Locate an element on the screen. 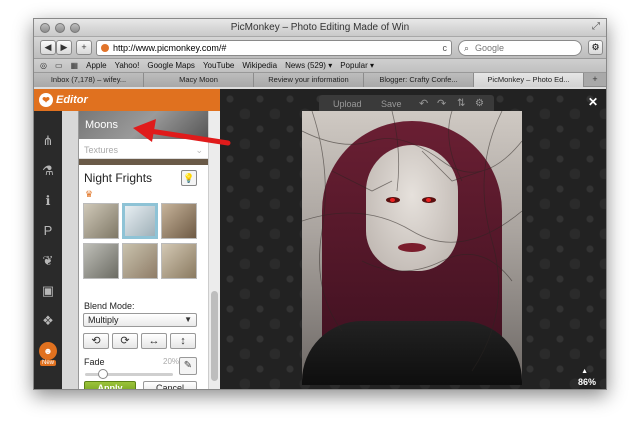 The height and width of the screenshot is (442, 640). paintbrush-icon: ✎ is located at coordinates (188, 366).